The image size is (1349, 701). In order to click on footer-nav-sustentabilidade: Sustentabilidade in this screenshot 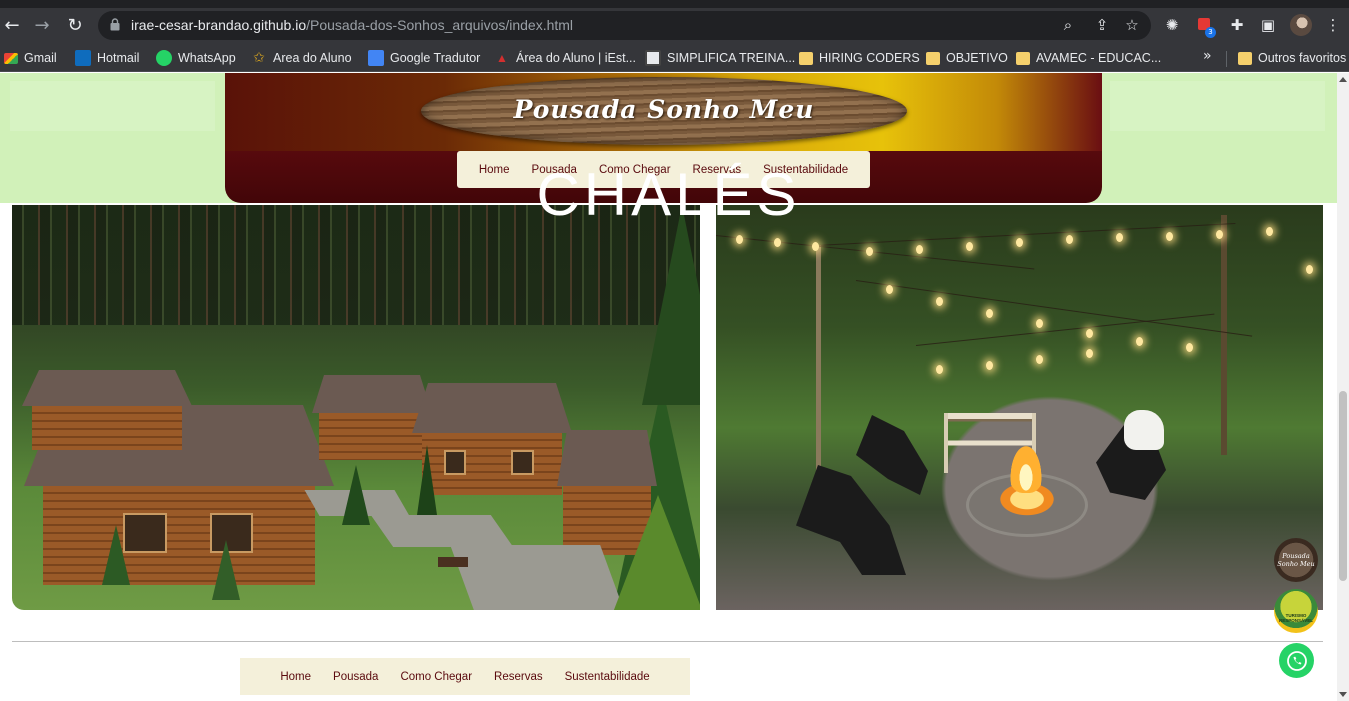, I will do `click(607, 677)`.